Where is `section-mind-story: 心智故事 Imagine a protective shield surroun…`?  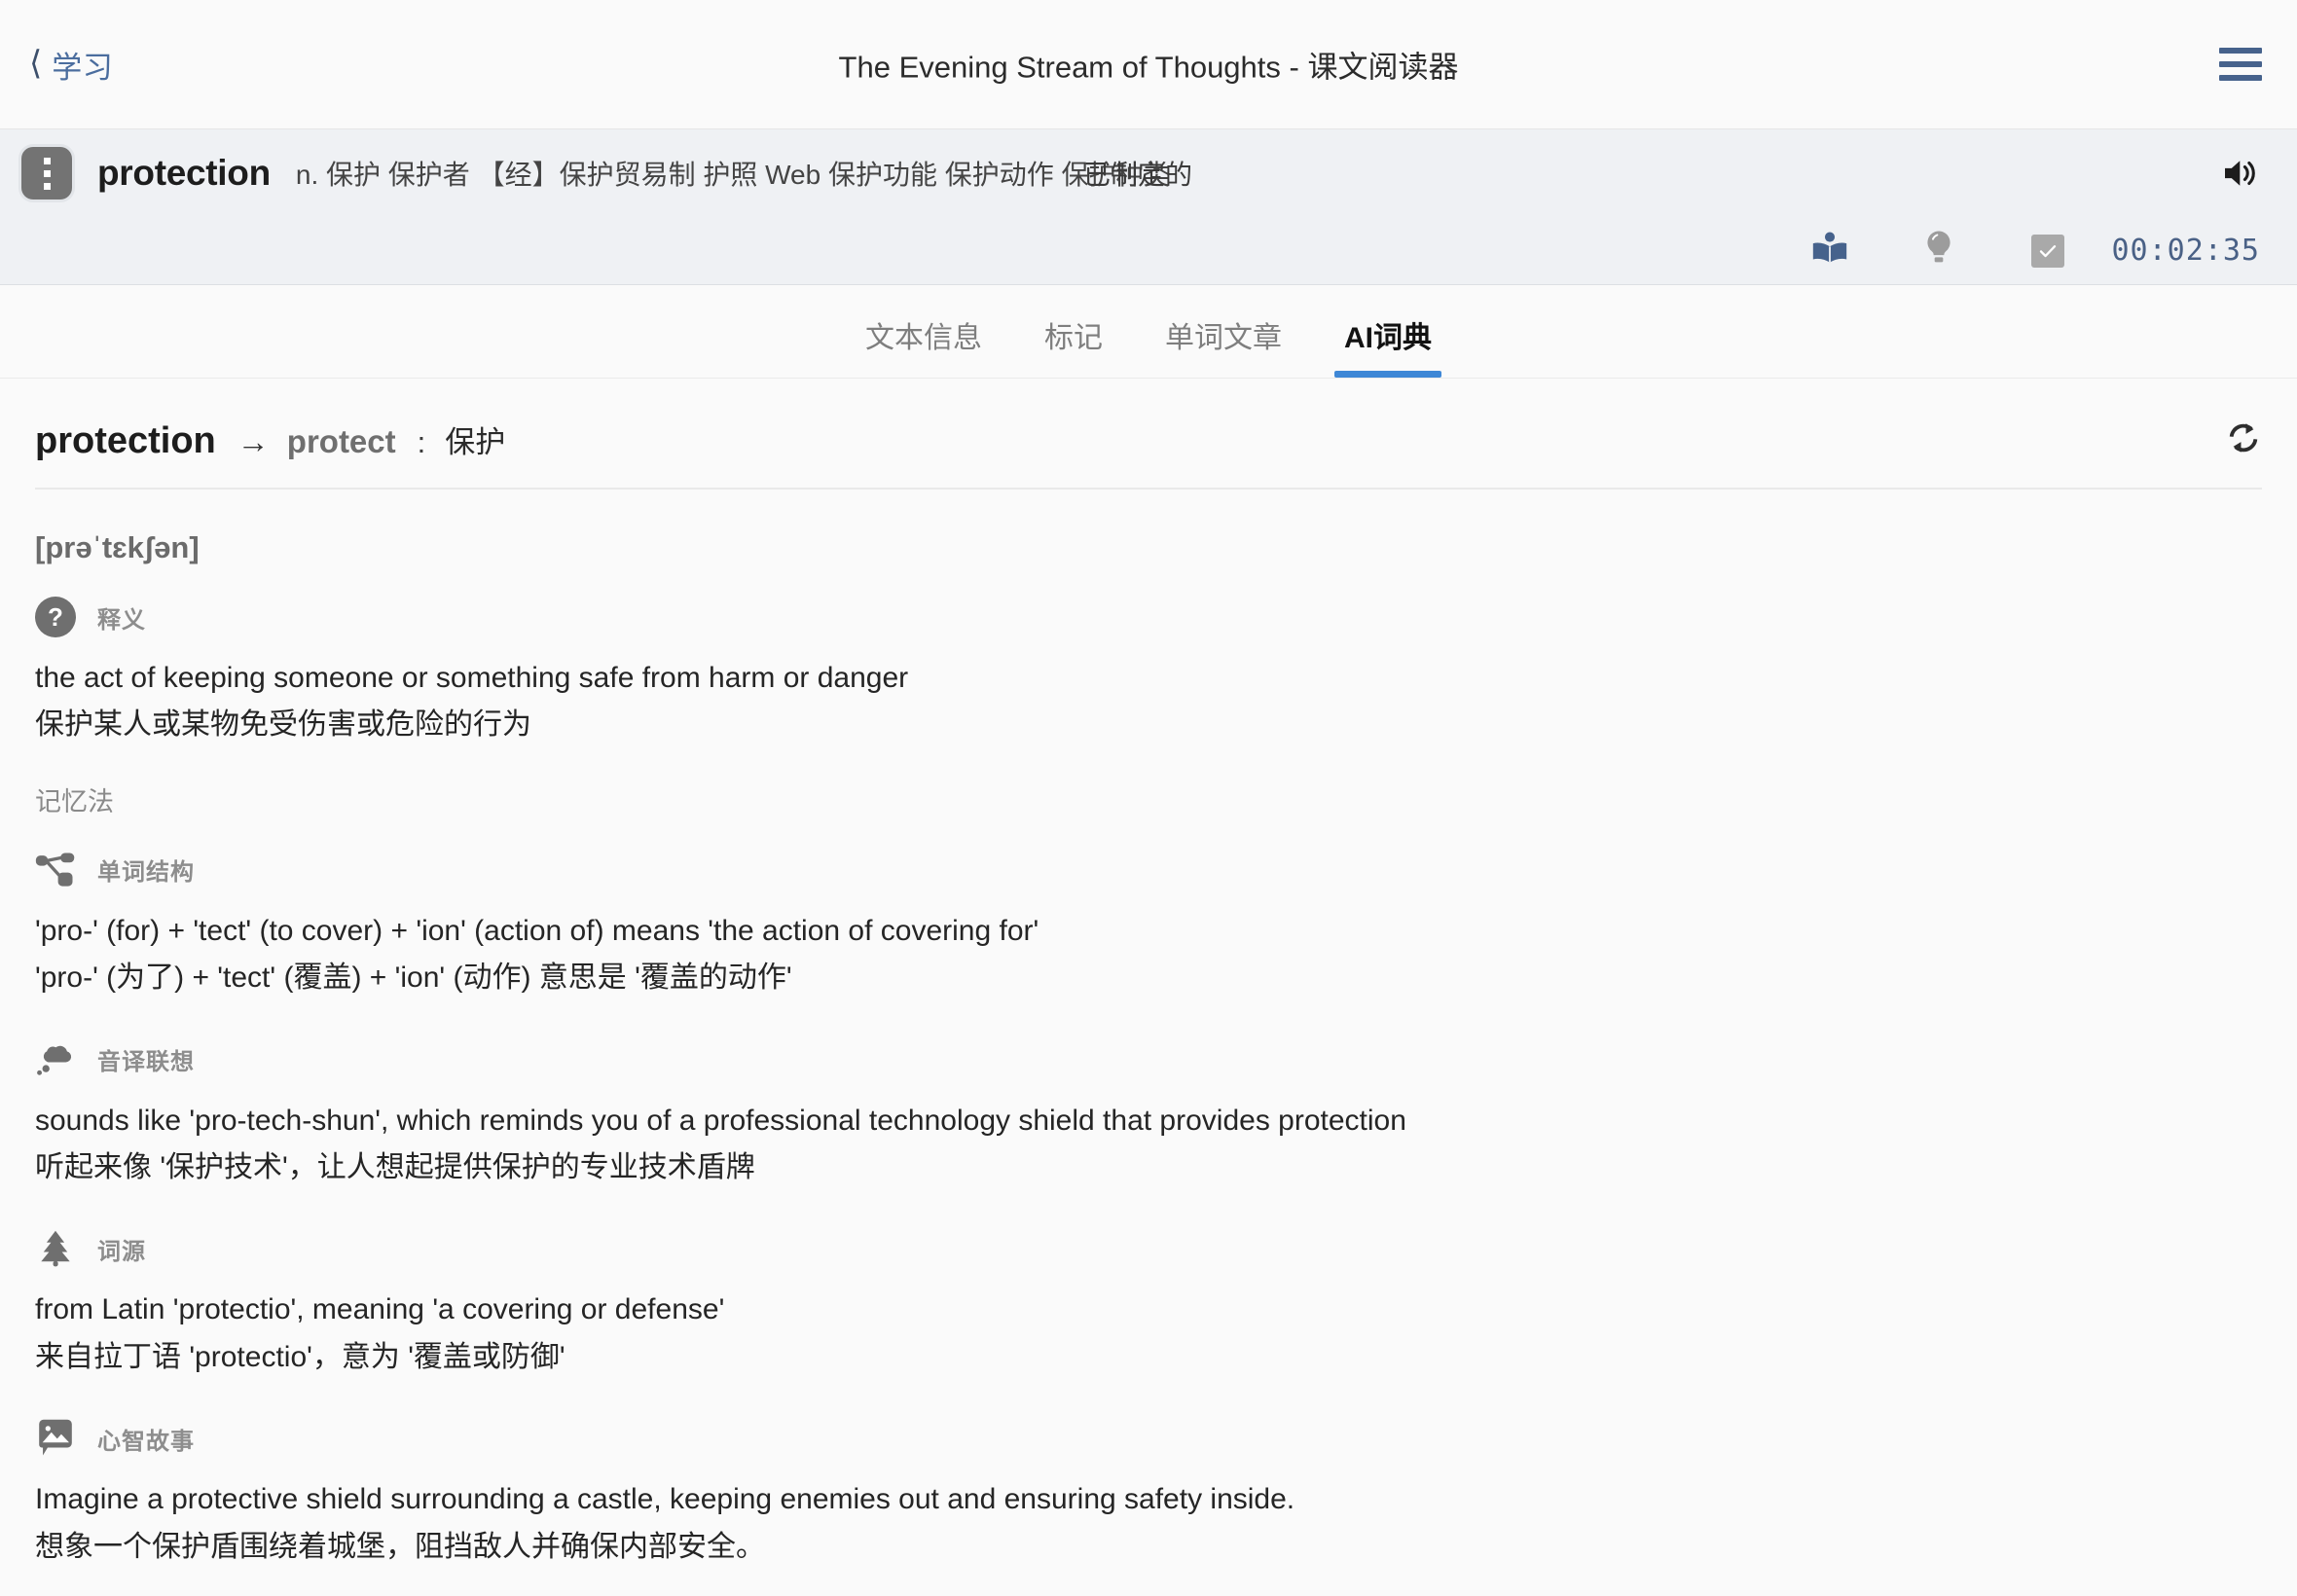 section-mind-story: 心智故事 Imagine a protective shield surroun… is located at coordinates (1148, 1474).